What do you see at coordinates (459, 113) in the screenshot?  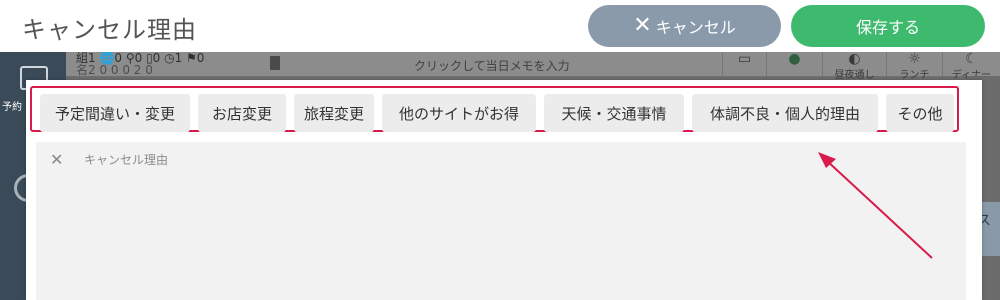 I see `reason-chip: 他のサイトがお得` at bounding box center [459, 113].